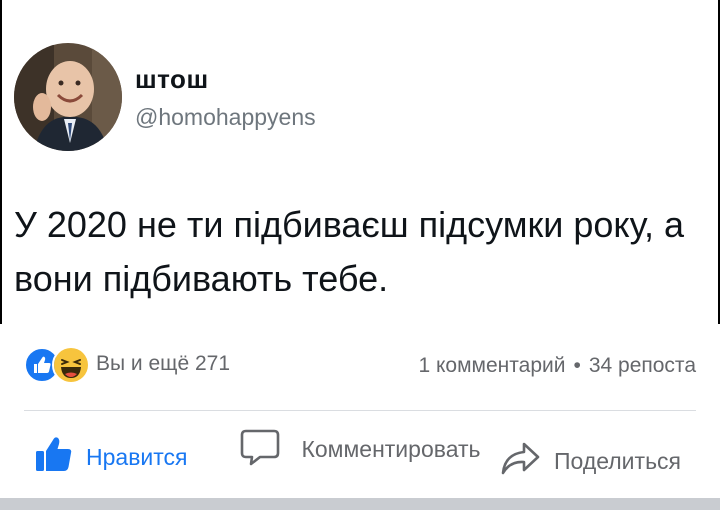 The height and width of the screenshot is (510, 720). Describe the element at coordinates (172, 79) in the screenshot. I see `tweet-author-name: штош` at that location.